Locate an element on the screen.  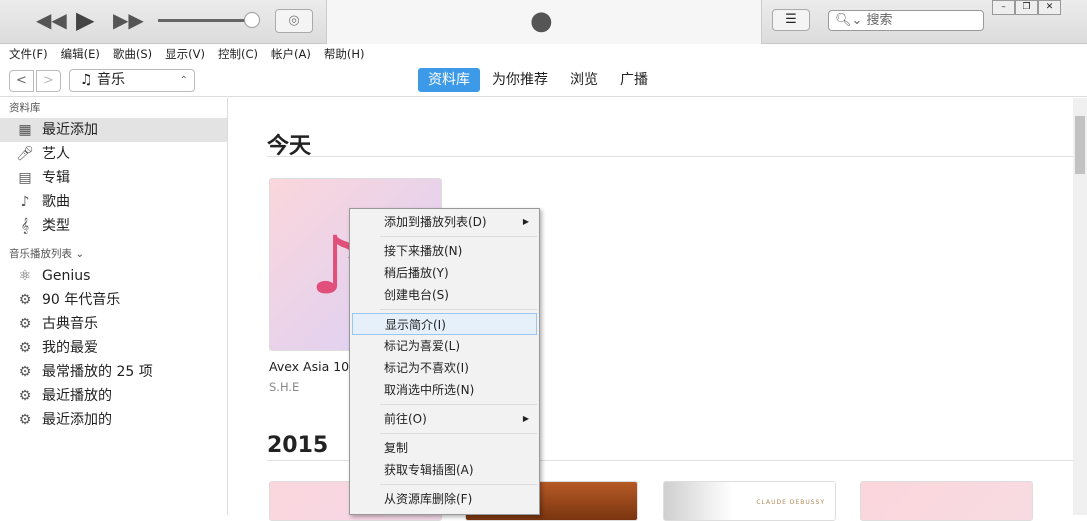
scrollbar is located at coordinates (1080, 306).